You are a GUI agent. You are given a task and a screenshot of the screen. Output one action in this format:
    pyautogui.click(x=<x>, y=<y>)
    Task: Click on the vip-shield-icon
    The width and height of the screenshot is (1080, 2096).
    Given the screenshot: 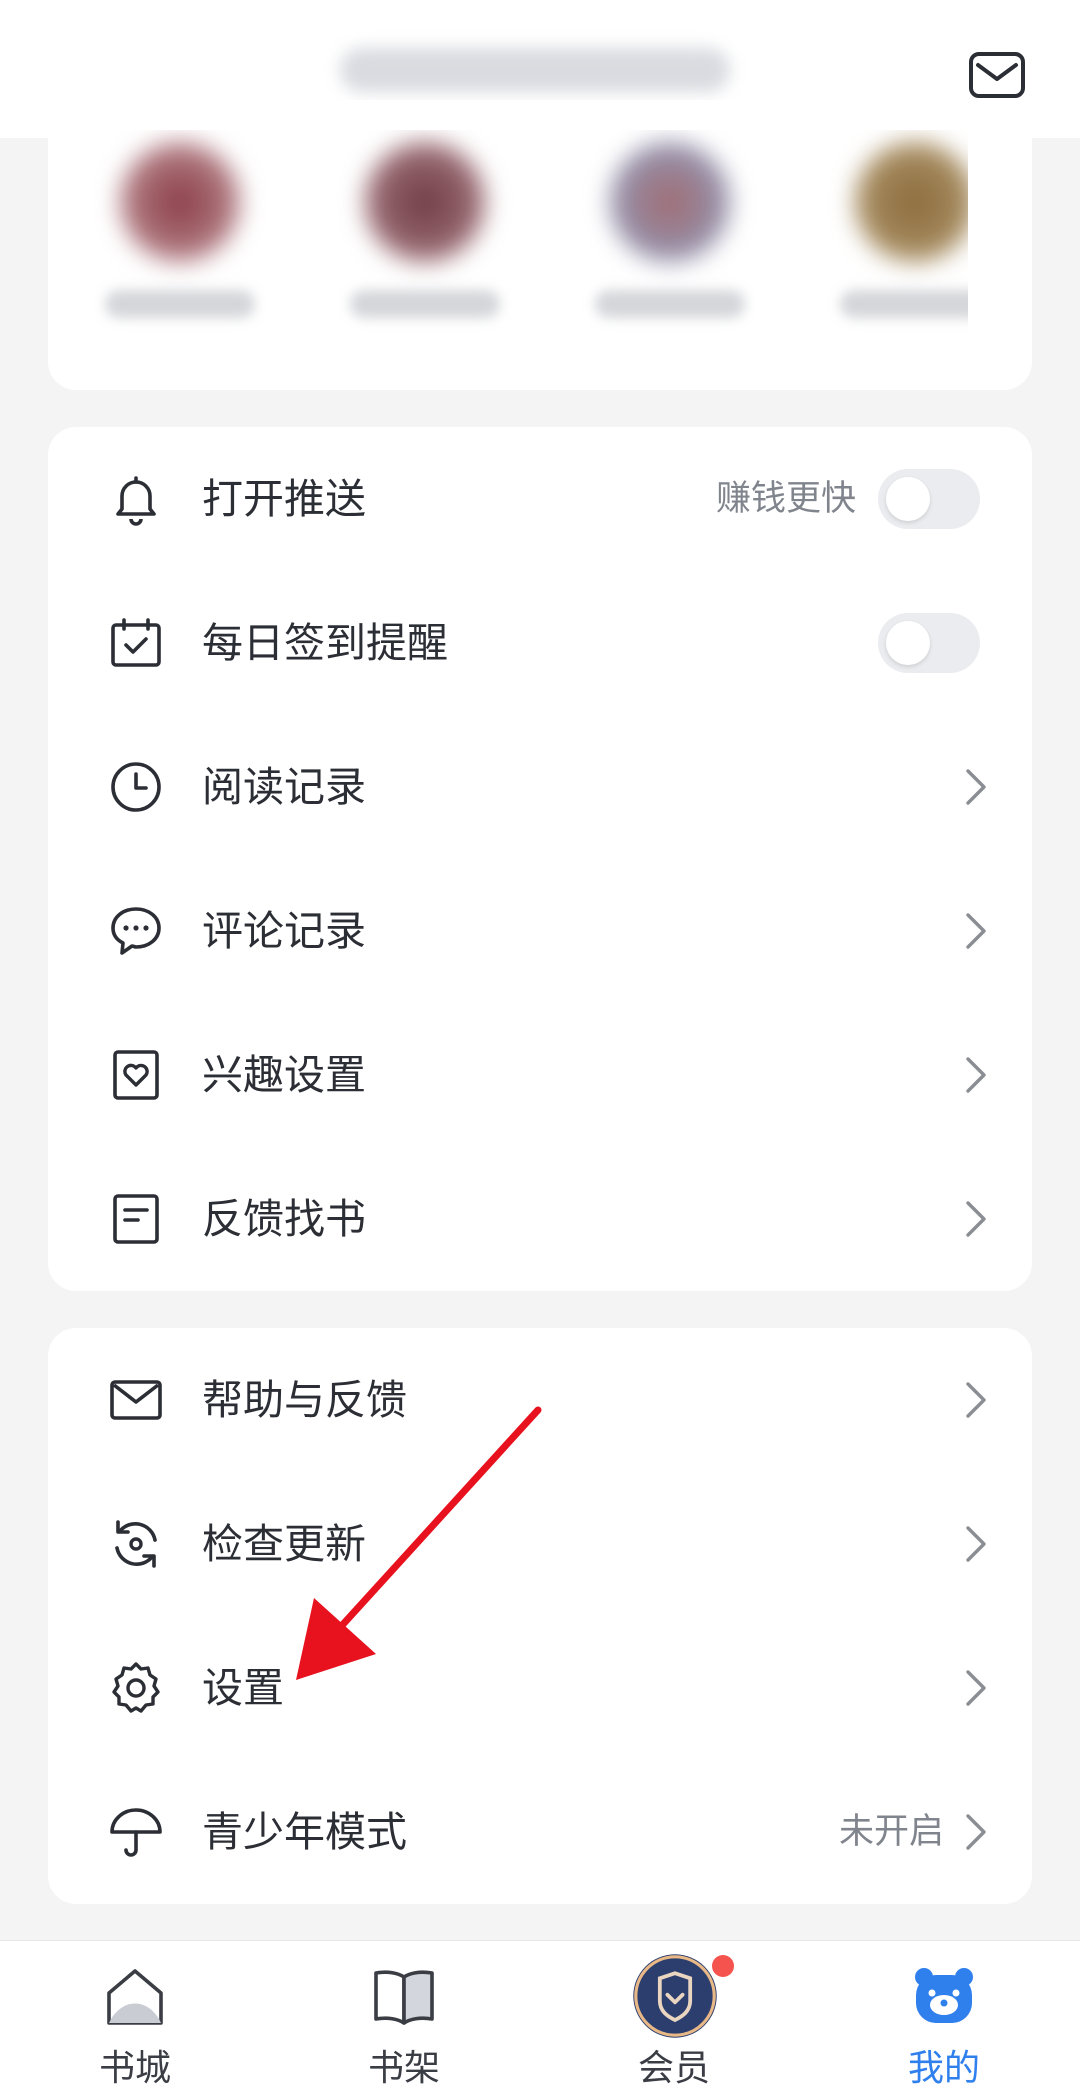 What is the action you would take?
    pyautogui.click(x=675, y=1996)
    